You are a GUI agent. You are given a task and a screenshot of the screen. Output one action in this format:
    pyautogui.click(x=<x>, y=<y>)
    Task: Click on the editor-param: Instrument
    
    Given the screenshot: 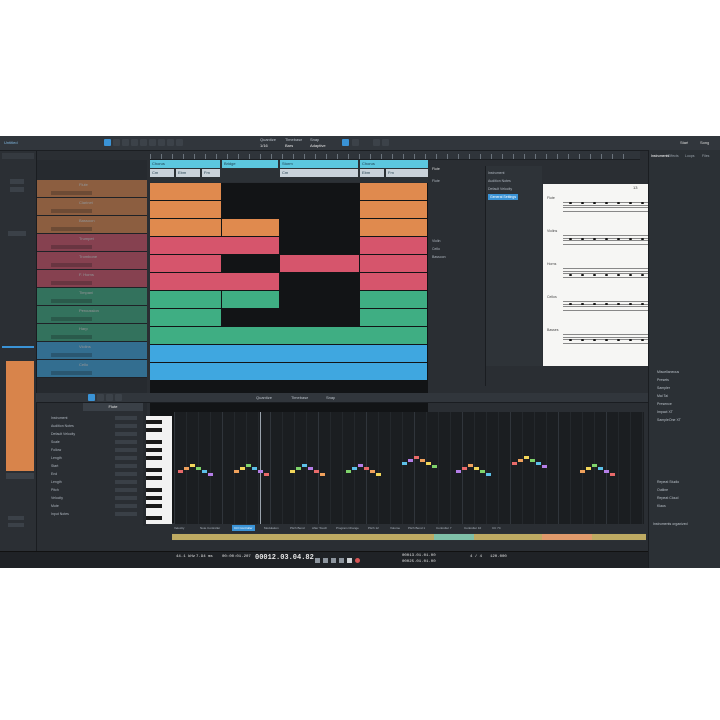 What is the action you would take?
    pyautogui.click(x=59, y=418)
    